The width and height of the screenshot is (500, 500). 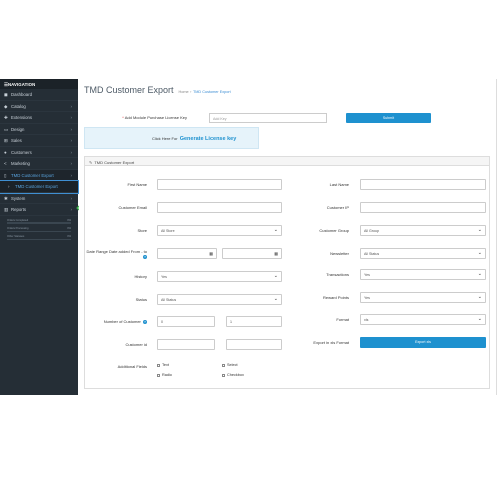 I want to click on submit-button: Submit, so click(x=388, y=118).